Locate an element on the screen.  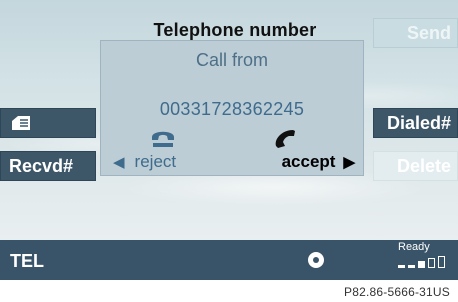
reject-label: reject is located at coordinates (155, 161).